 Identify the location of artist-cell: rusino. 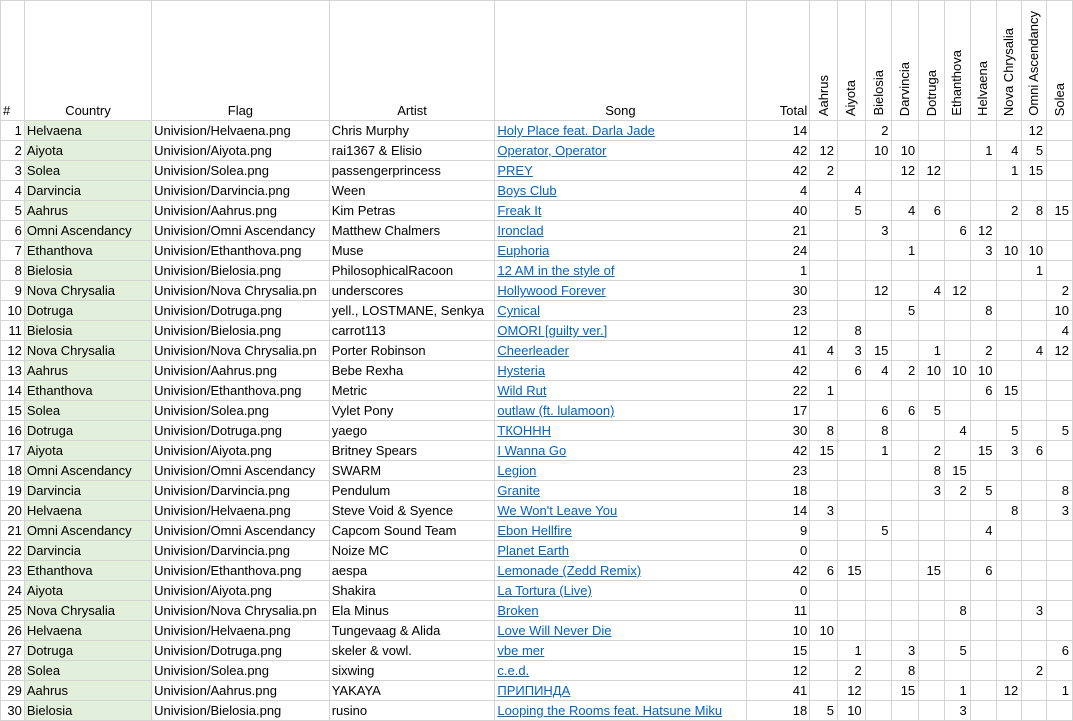
(412, 710).